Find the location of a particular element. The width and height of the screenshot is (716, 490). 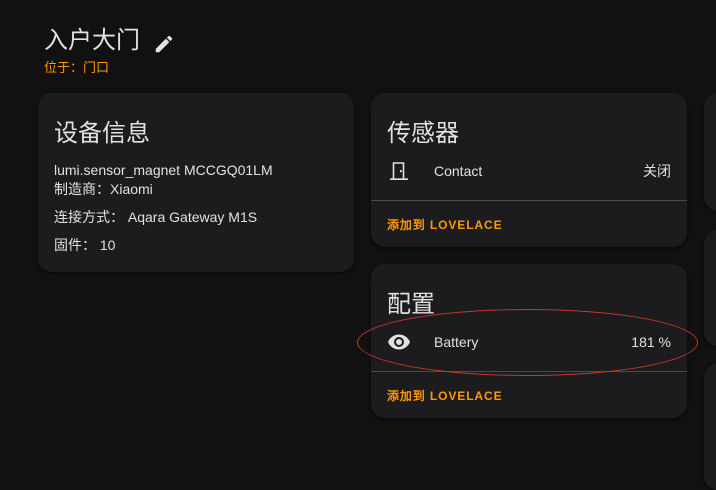

entity-name: Contact is located at coordinates (458, 171).